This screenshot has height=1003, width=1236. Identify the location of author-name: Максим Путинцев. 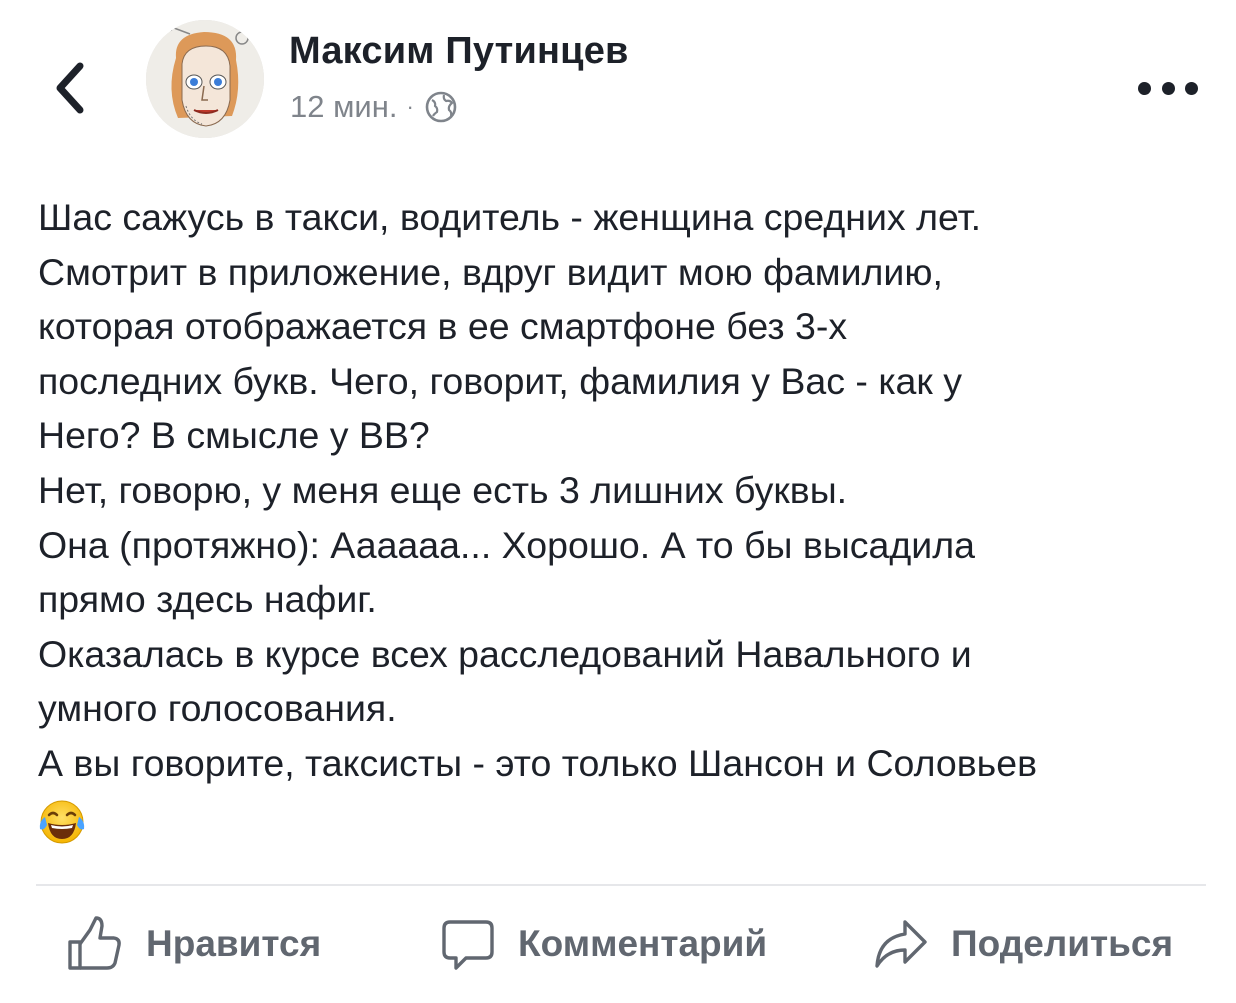
(459, 51).